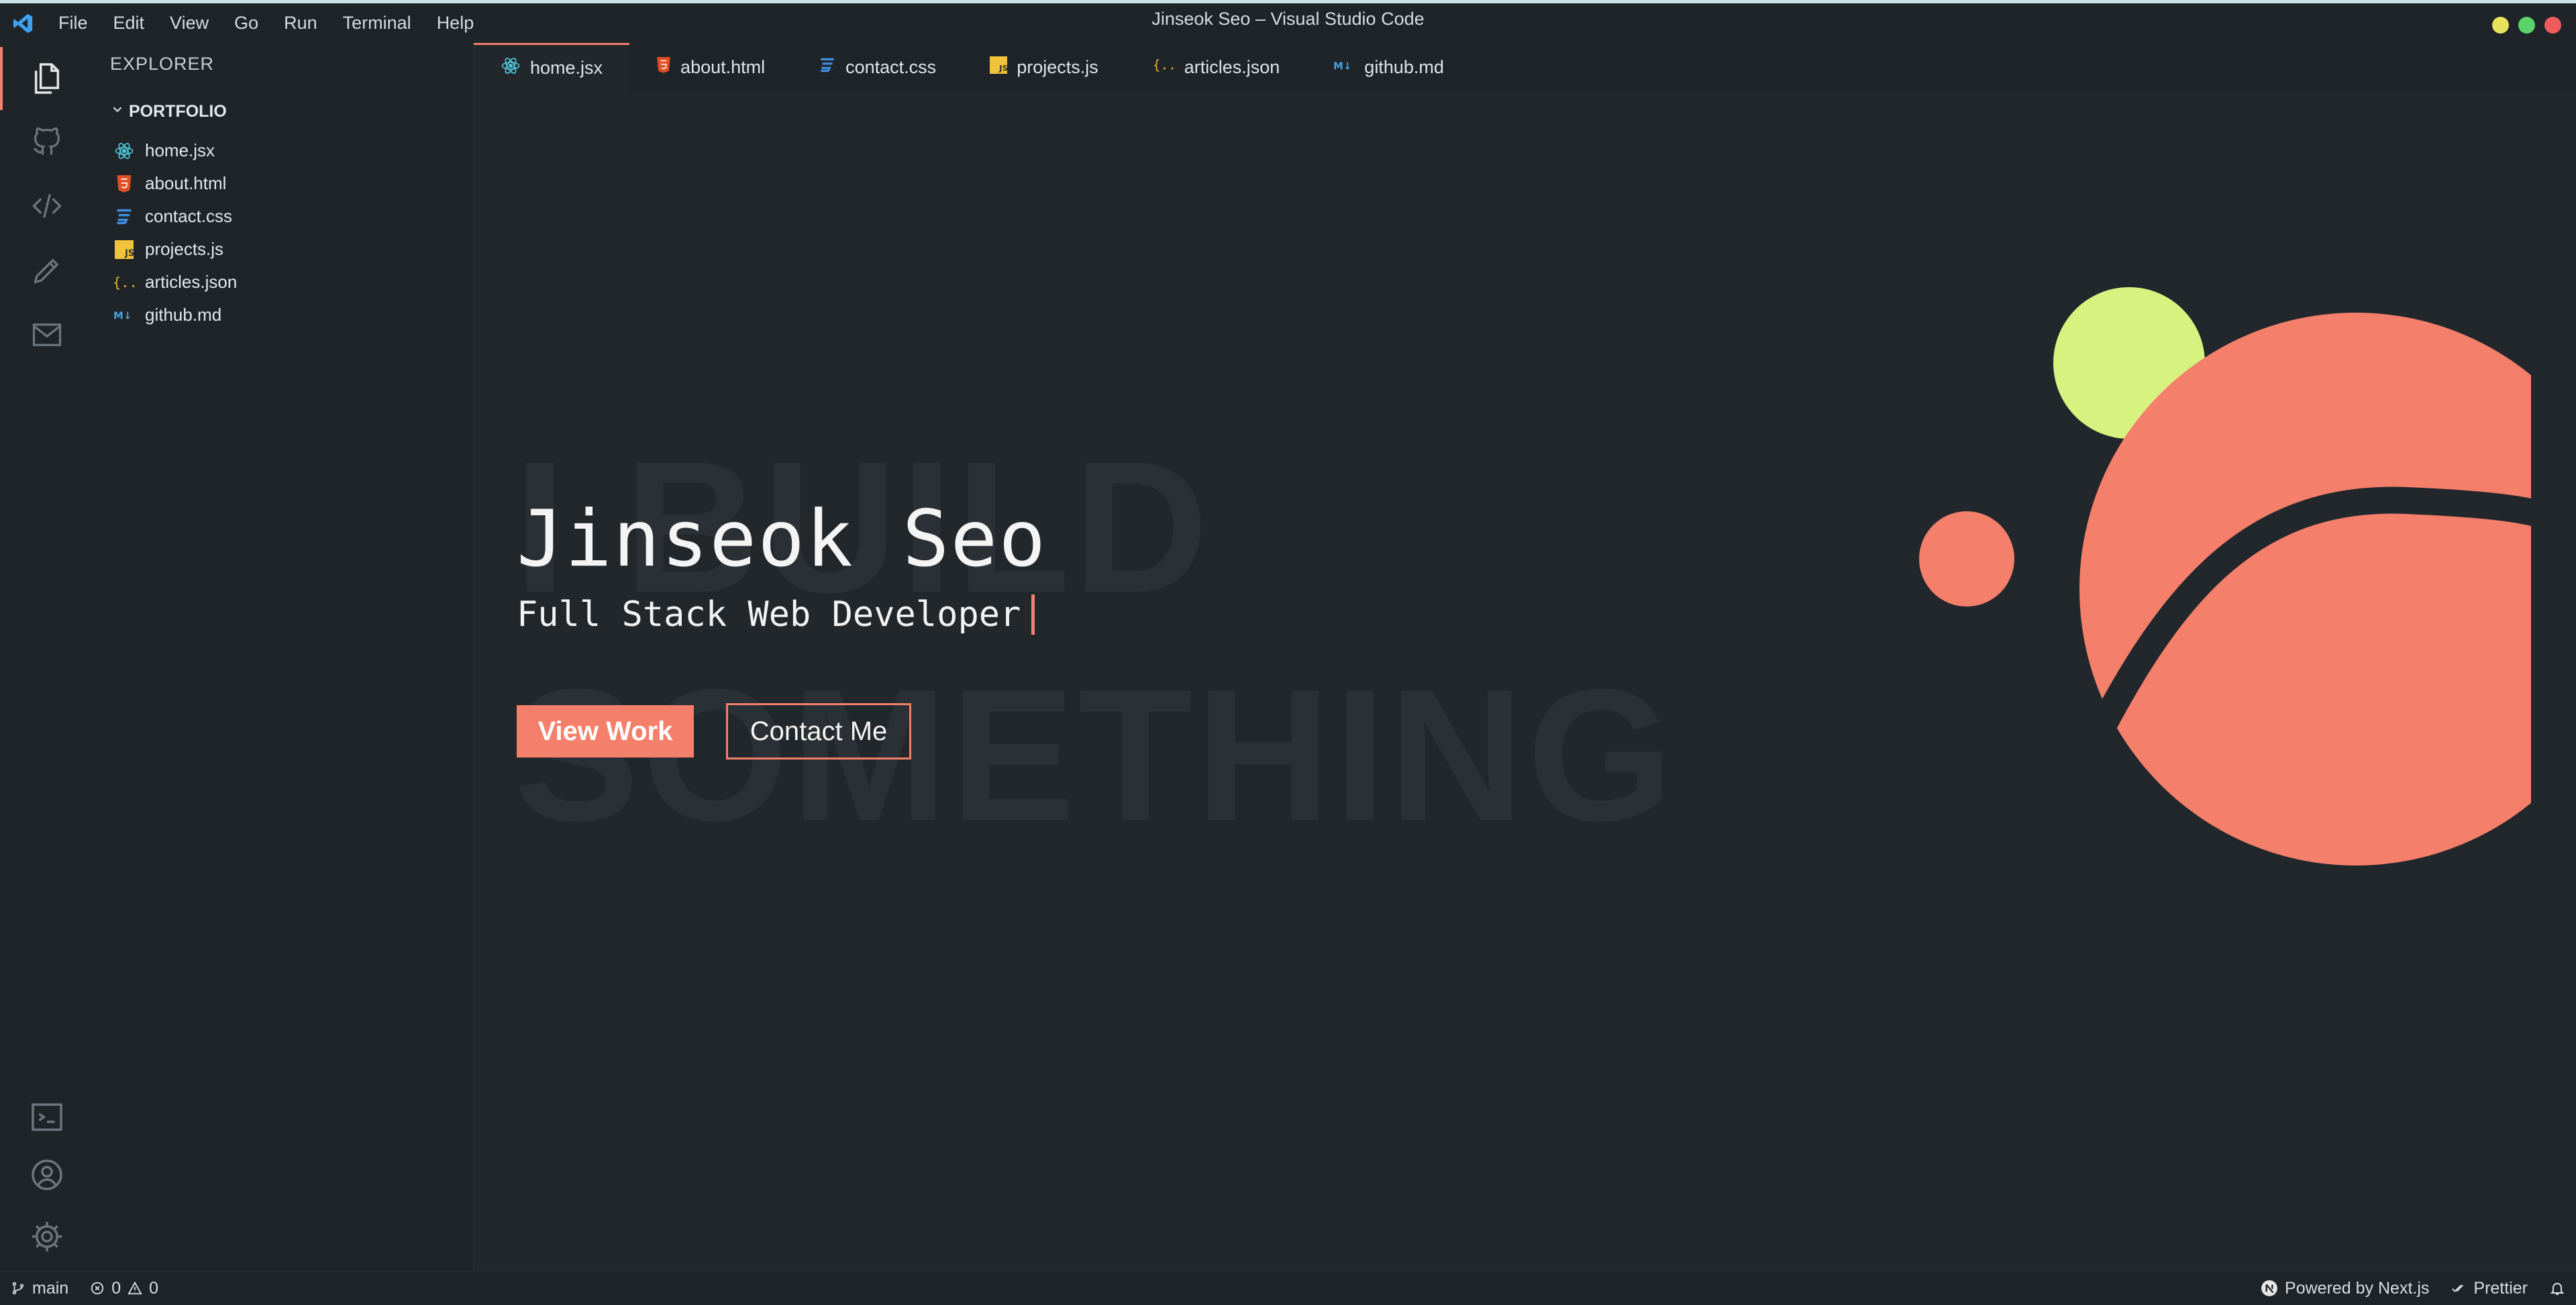 The height and width of the screenshot is (1305, 2576). I want to click on github-icon, so click(47, 141).